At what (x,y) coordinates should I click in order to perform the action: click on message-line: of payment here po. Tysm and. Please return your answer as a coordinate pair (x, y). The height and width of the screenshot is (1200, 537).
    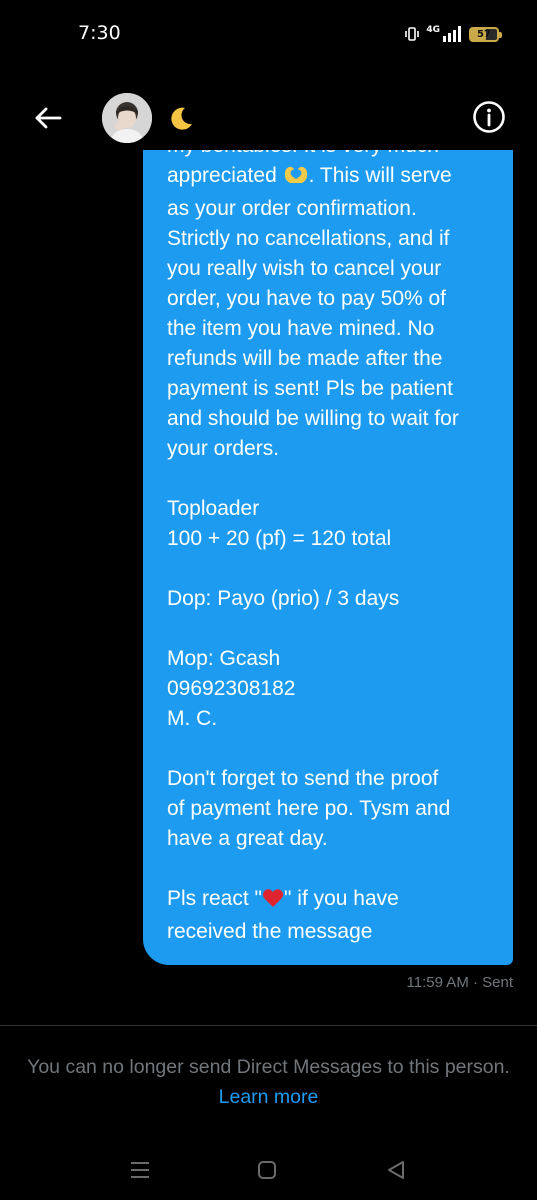
    Looking at the image, I should click on (309, 808).